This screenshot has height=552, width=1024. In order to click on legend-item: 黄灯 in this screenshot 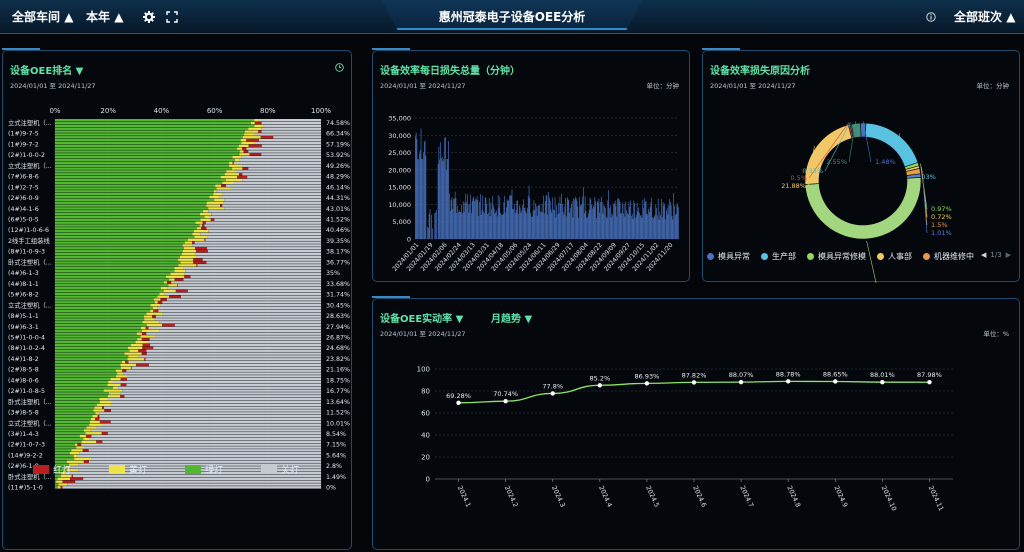, I will do `click(128, 469)`.